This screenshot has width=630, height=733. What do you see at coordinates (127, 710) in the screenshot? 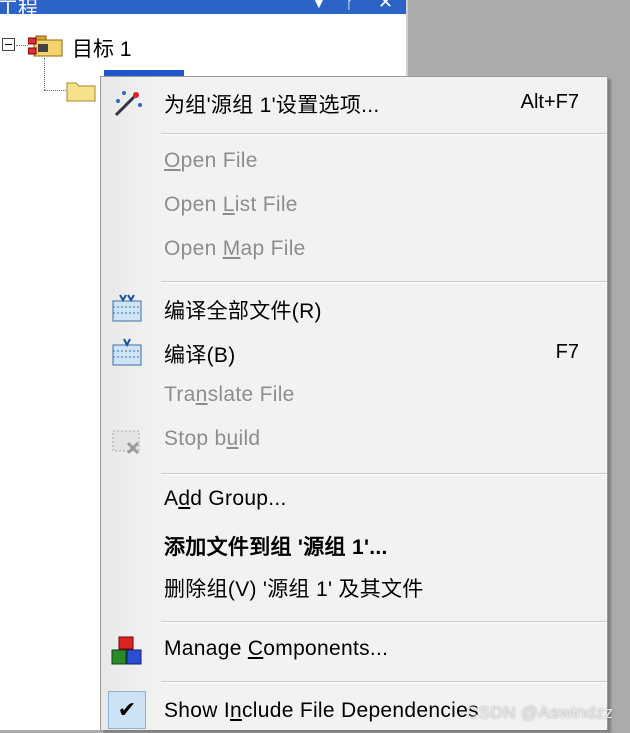
I see `check-icon: ✔` at bounding box center [127, 710].